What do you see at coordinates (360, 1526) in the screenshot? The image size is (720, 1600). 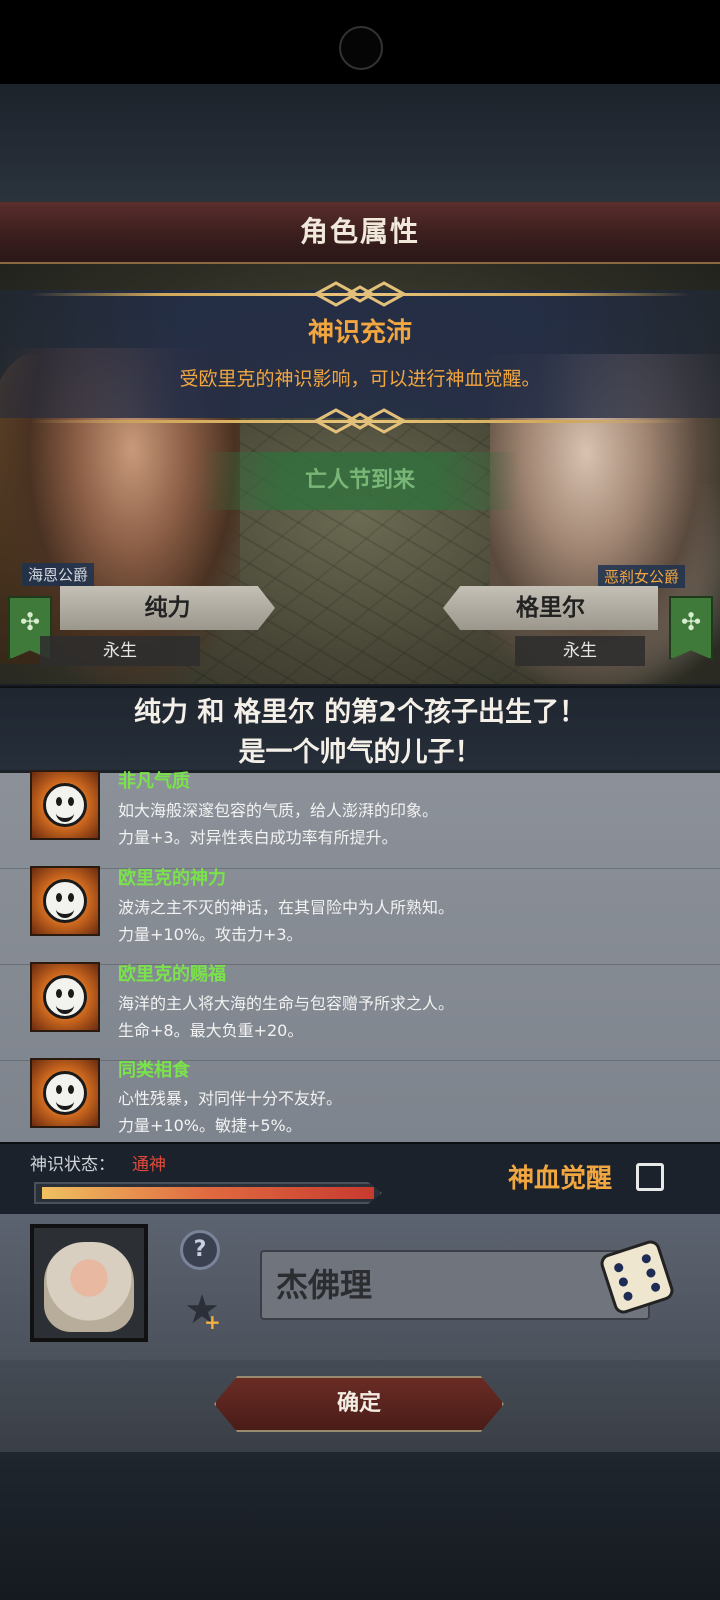 I see `footer-background` at bounding box center [360, 1526].